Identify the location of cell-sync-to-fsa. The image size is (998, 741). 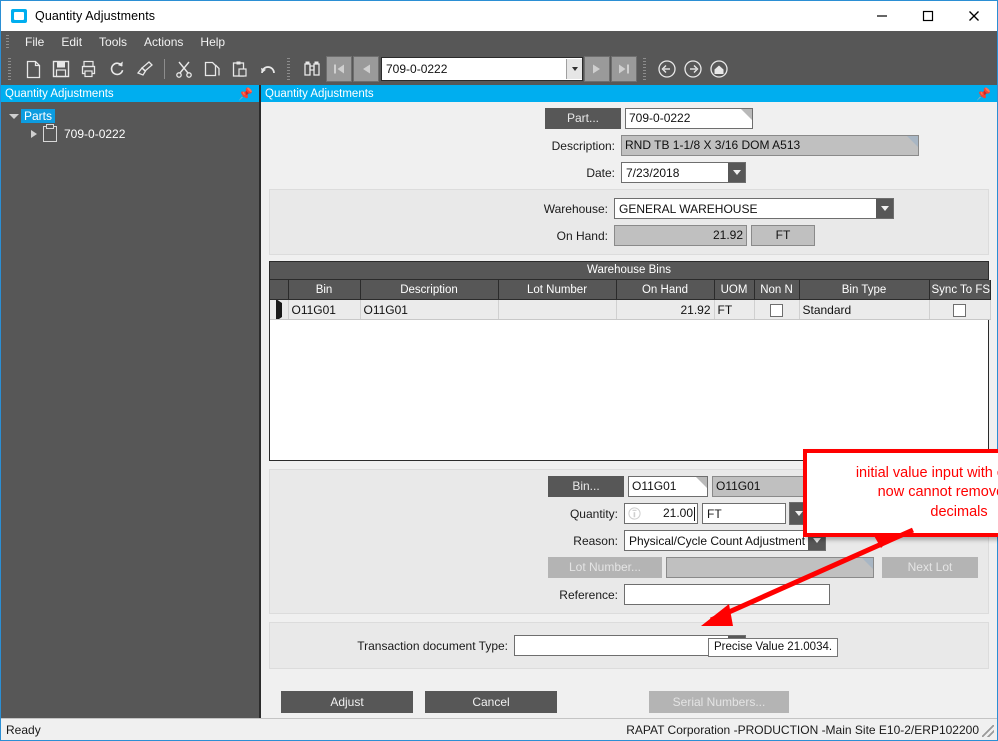
(960, 309).